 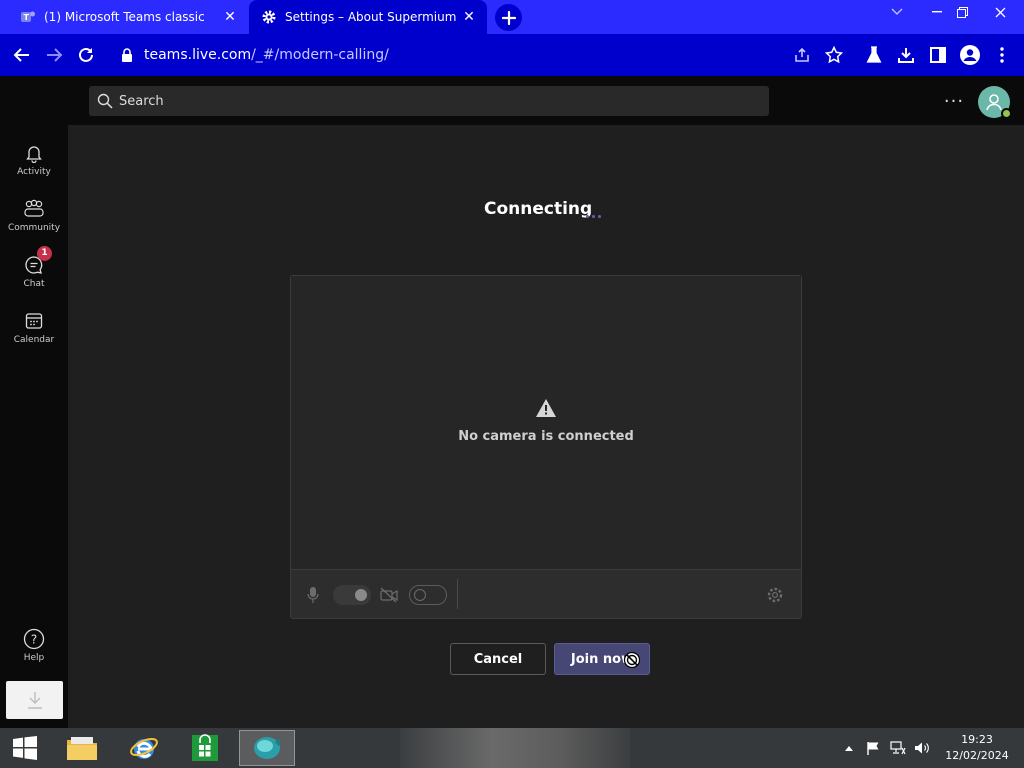 What do you see at coordinates (34, 339) in the screenshot?
I see `rail-label: Calendar` at bounding box center [34, 339].